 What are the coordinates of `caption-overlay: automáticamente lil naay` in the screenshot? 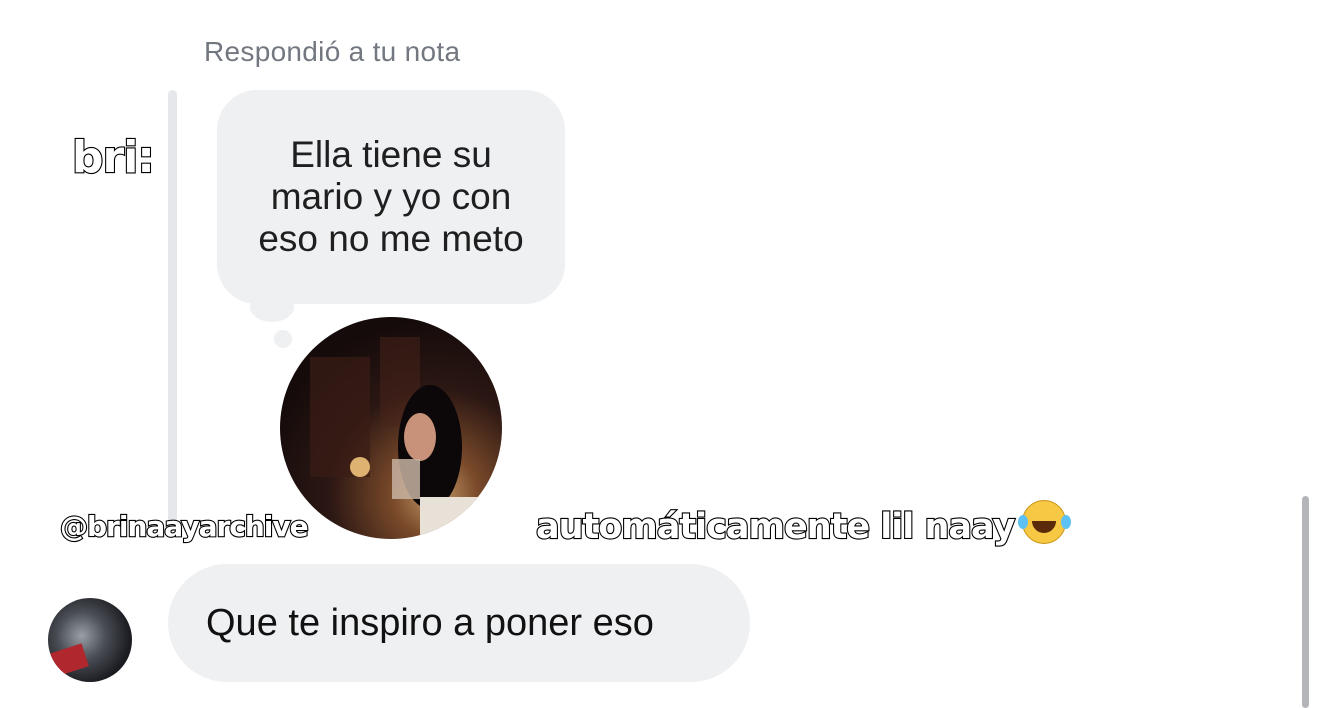 It's located at (801, 524).